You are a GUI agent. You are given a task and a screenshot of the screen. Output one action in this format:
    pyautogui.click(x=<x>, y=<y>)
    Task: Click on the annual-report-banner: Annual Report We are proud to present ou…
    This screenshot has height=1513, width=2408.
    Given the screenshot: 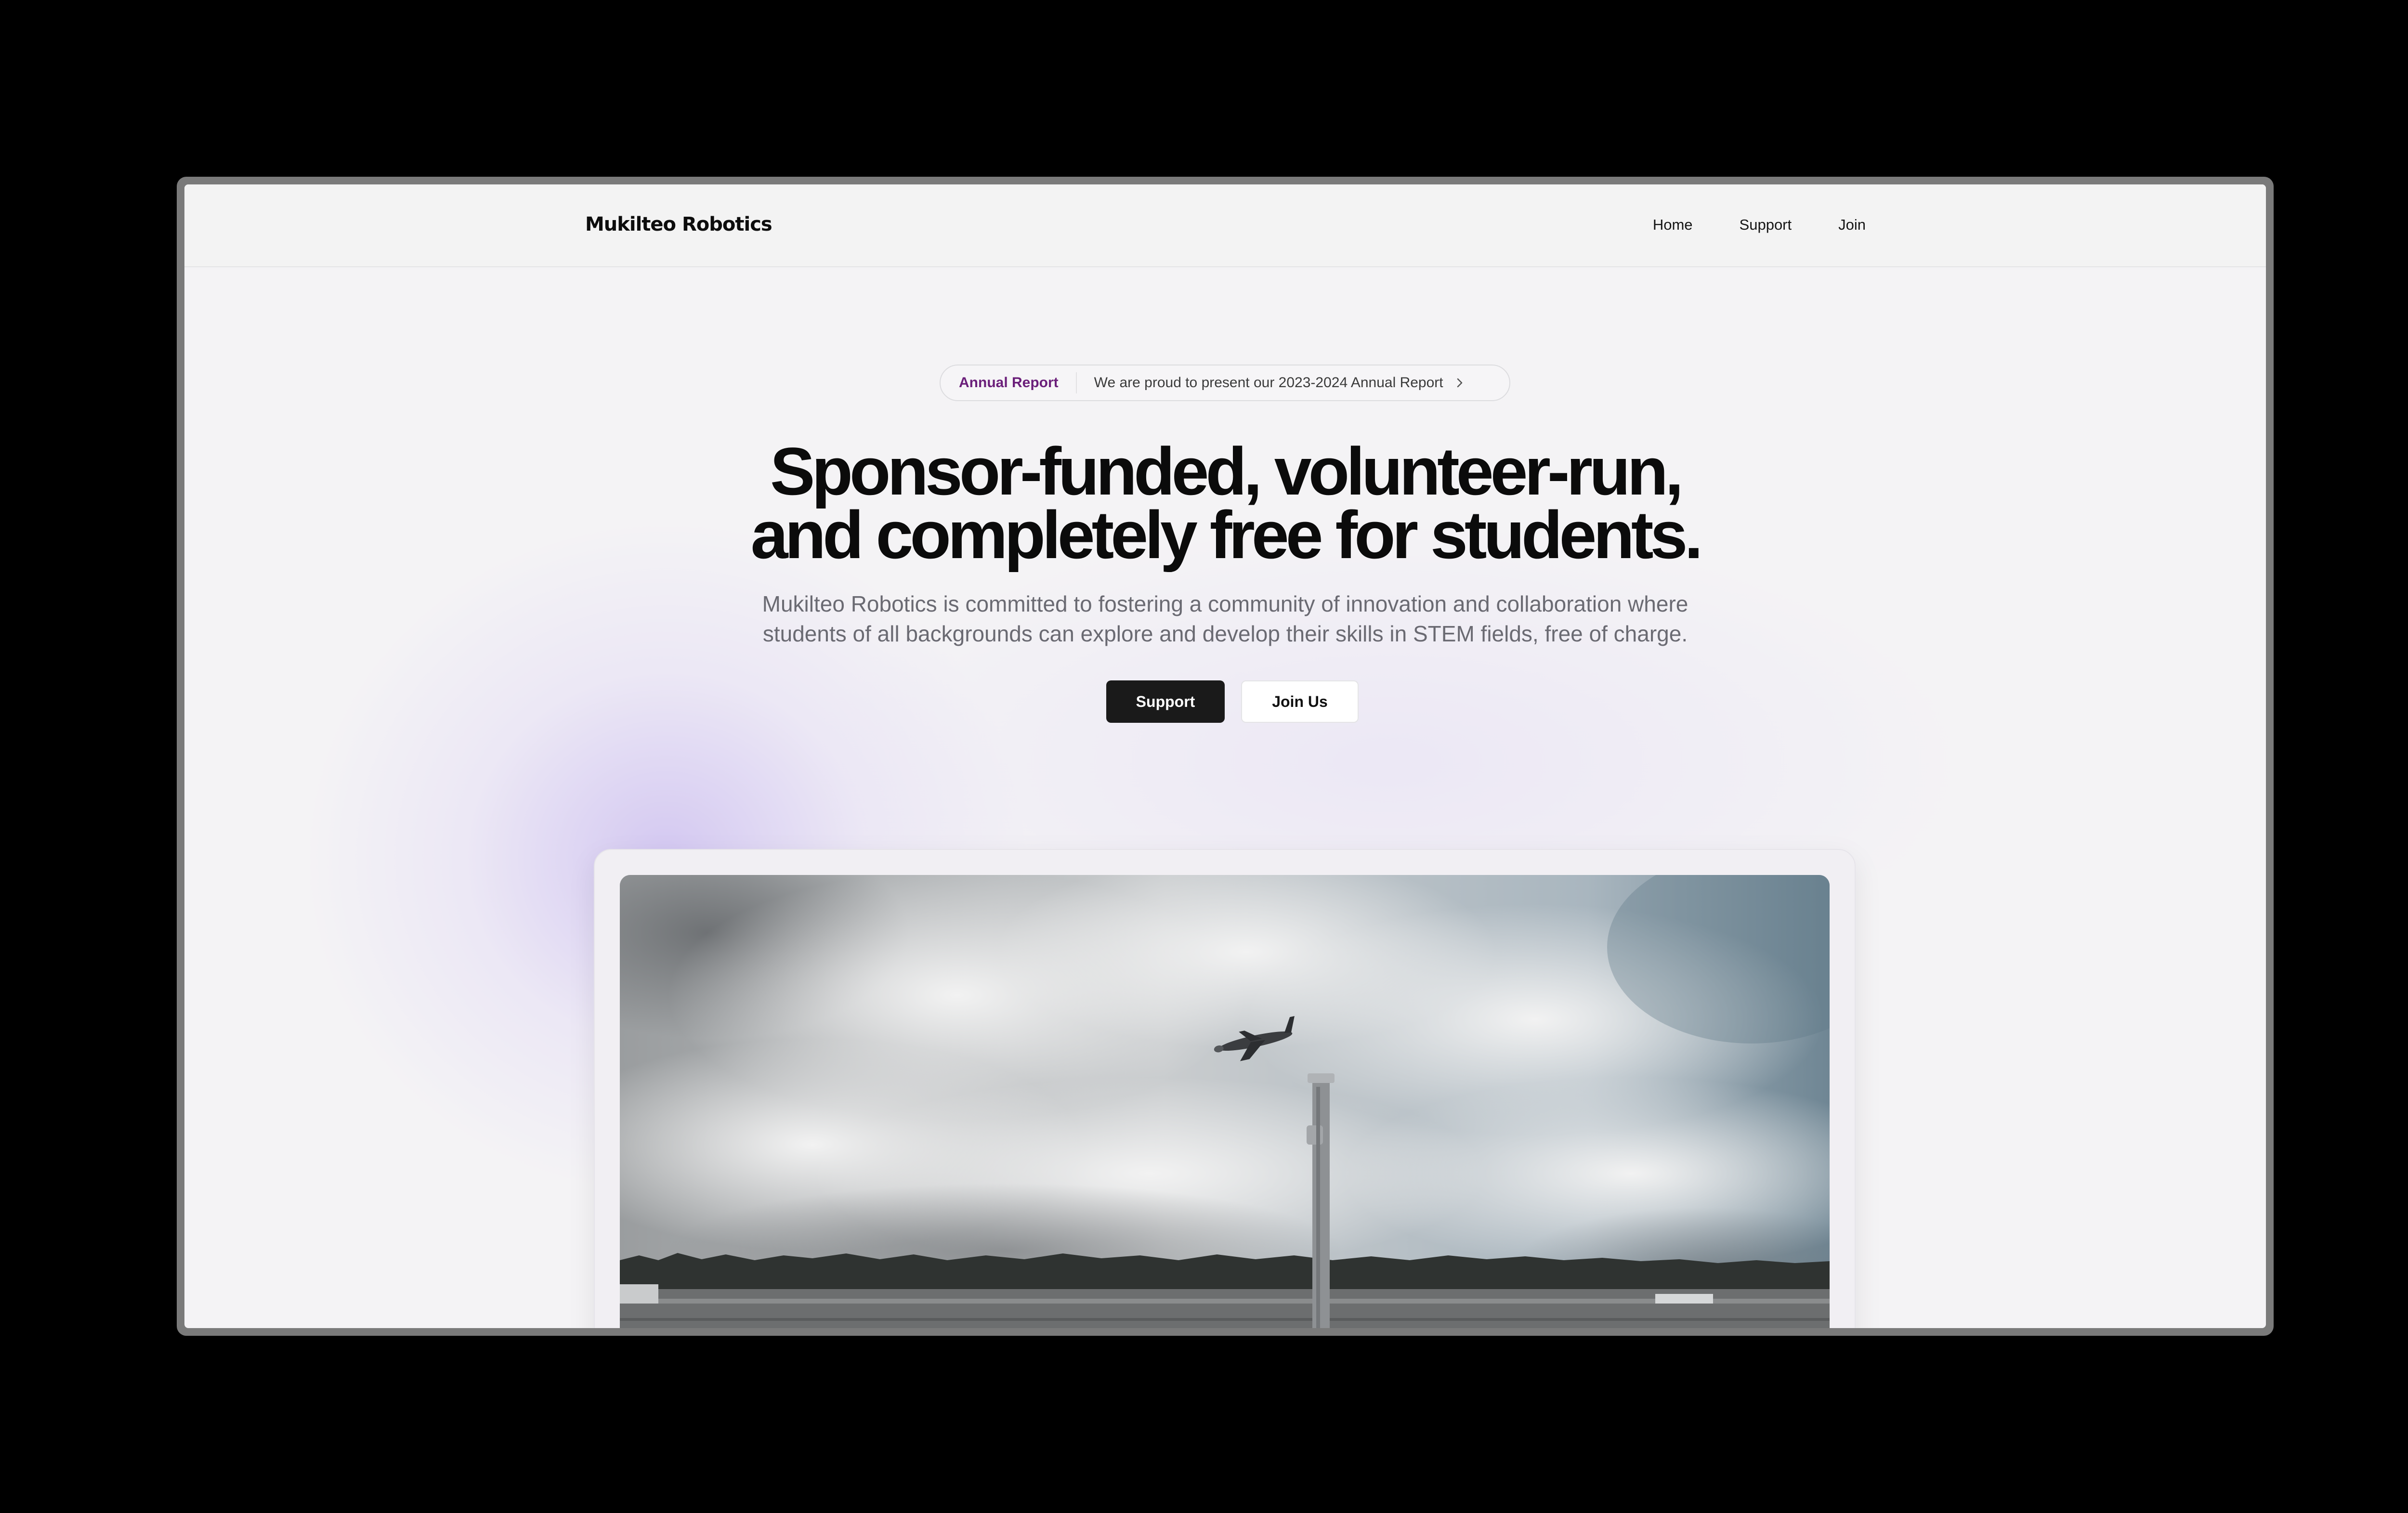 What is the action you would take?
    pyautogui.click(x=1225, y=383)
    